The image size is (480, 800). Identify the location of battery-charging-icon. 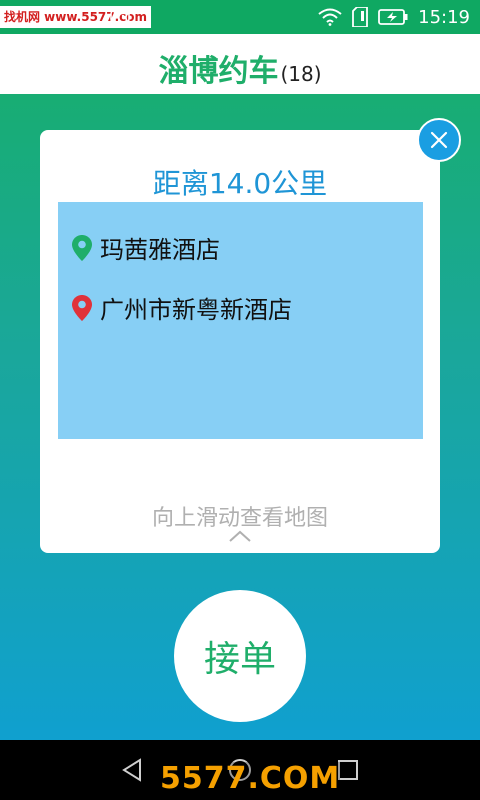
(393, 17).